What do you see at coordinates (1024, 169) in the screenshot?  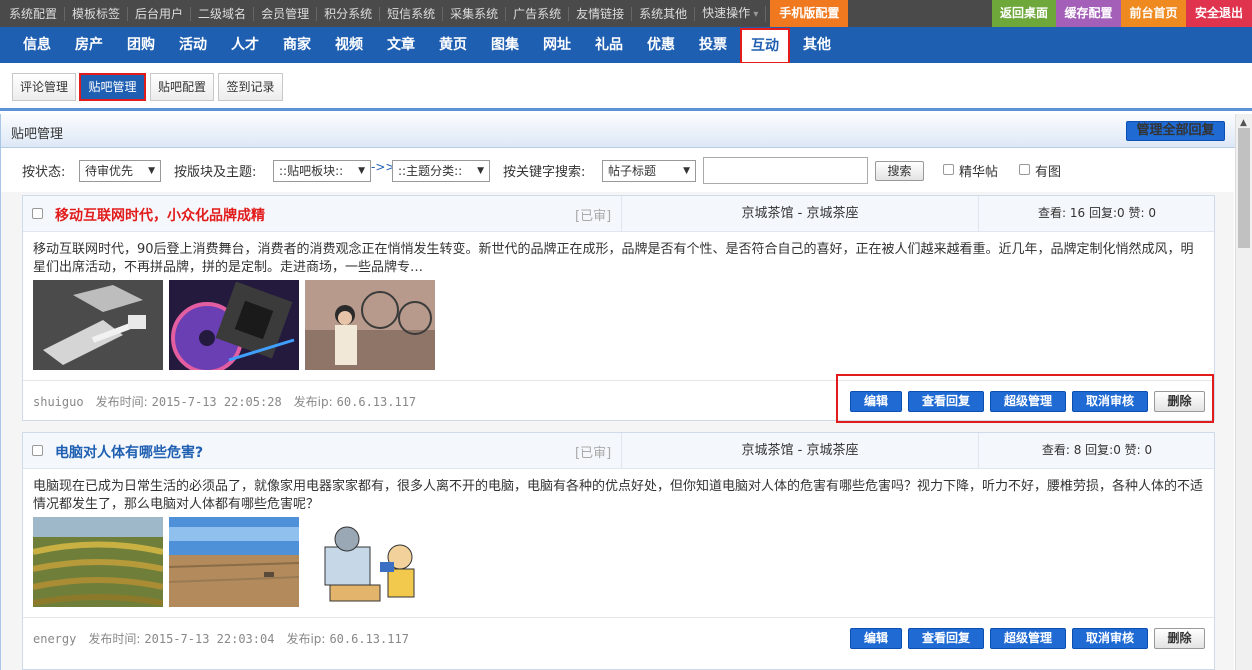 I see `has-image-checkbox` at bounding box center [1024, 169].